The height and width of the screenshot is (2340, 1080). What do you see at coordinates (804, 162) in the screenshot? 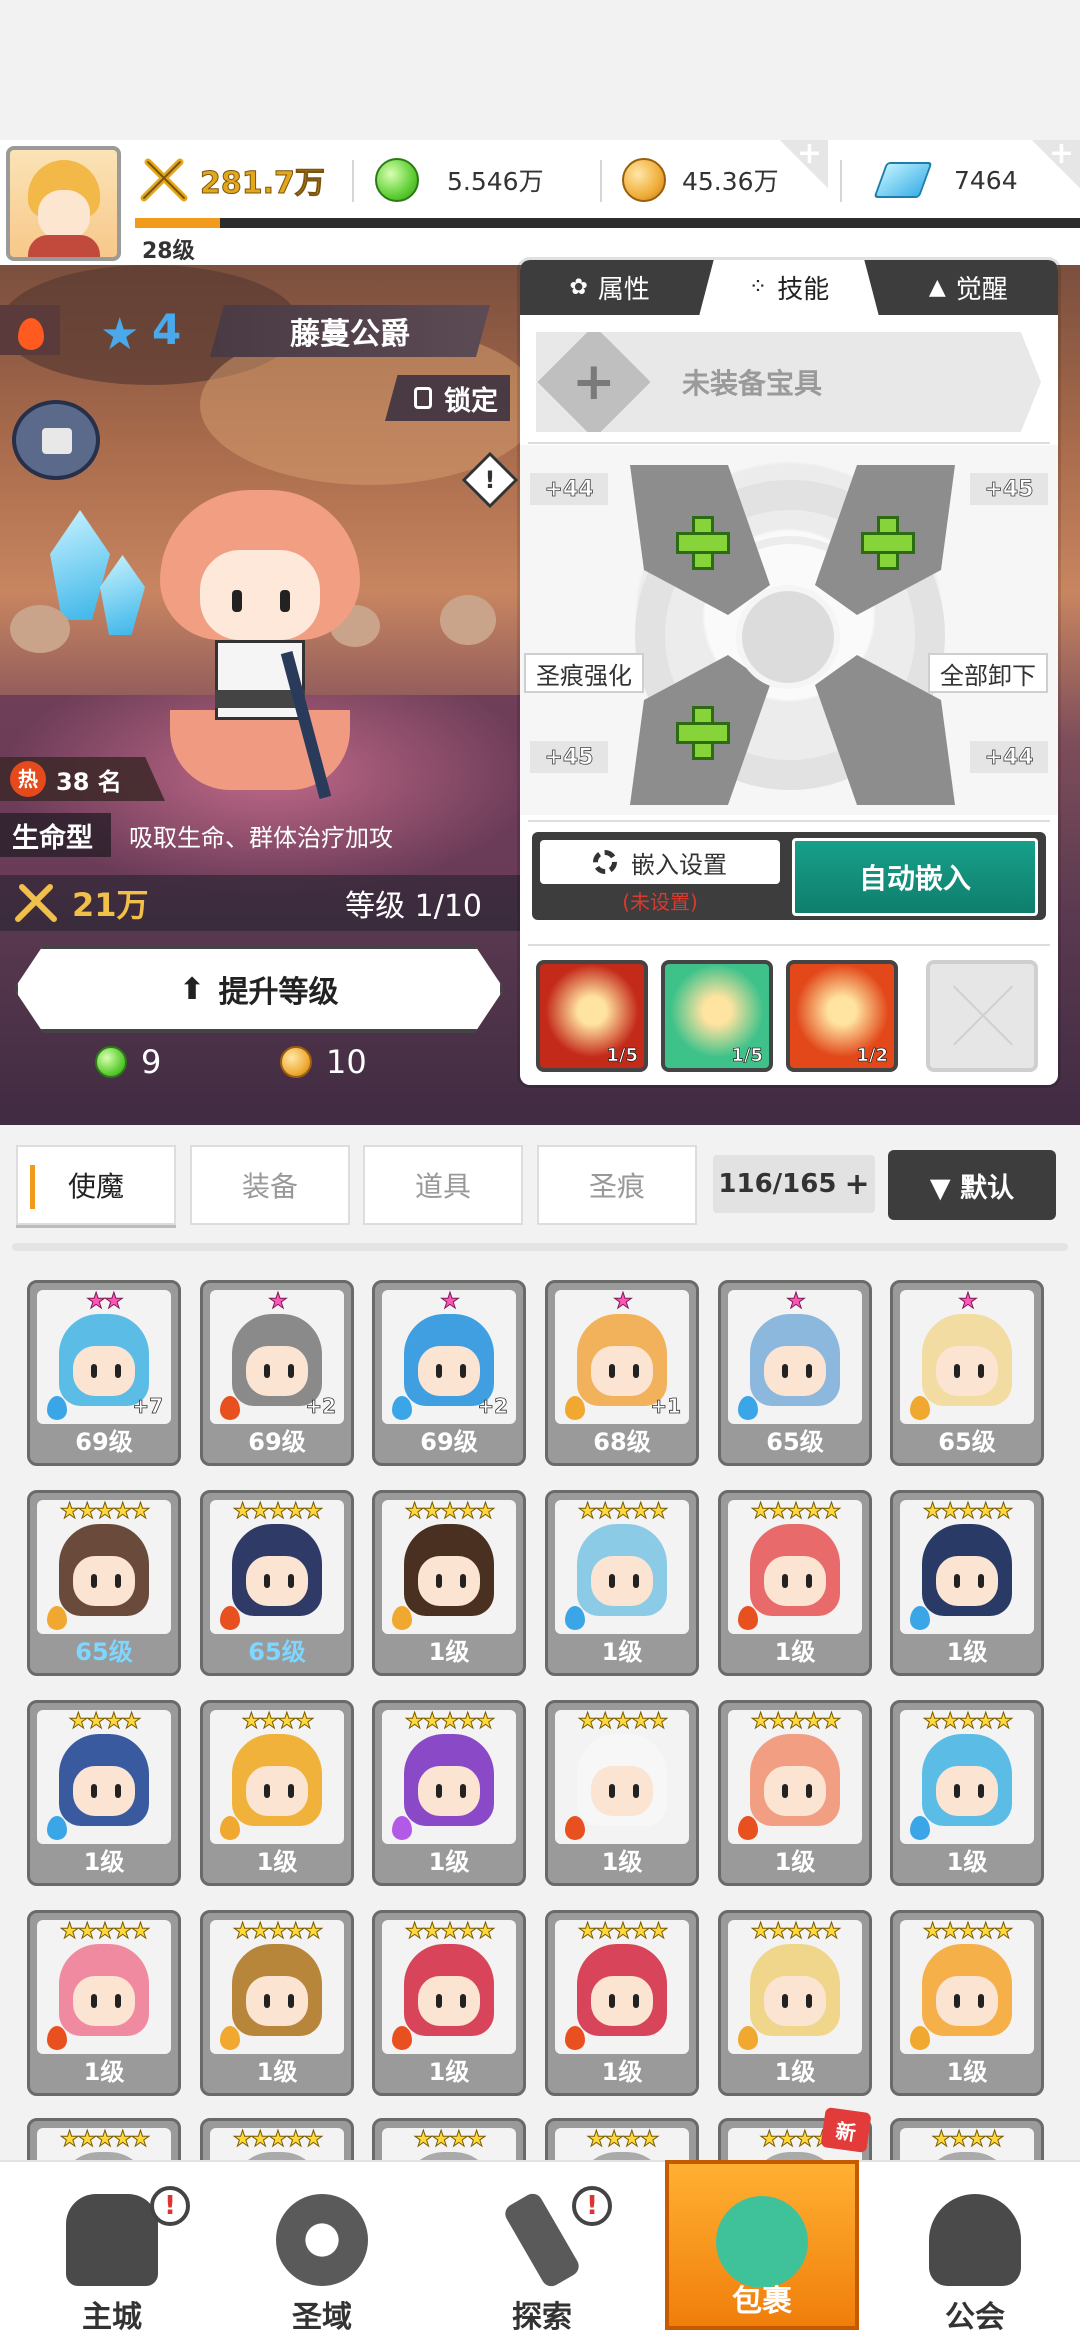
I see `add-coins-button` at bounding box center [804, 162].